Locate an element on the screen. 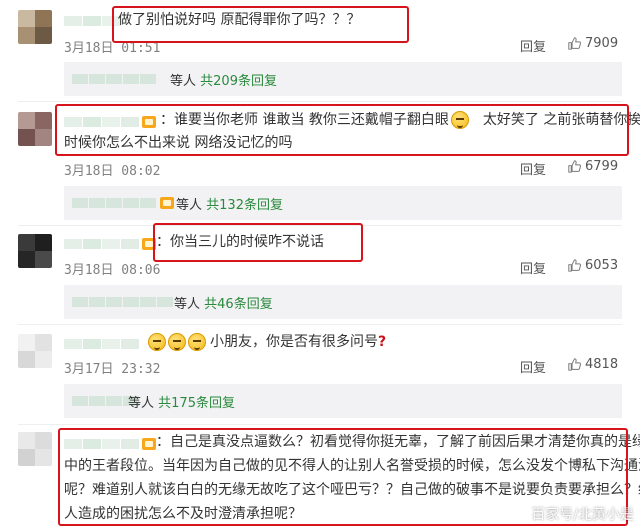  watermark: 百家号/北黄小是 is located at coordinates (582, 515).